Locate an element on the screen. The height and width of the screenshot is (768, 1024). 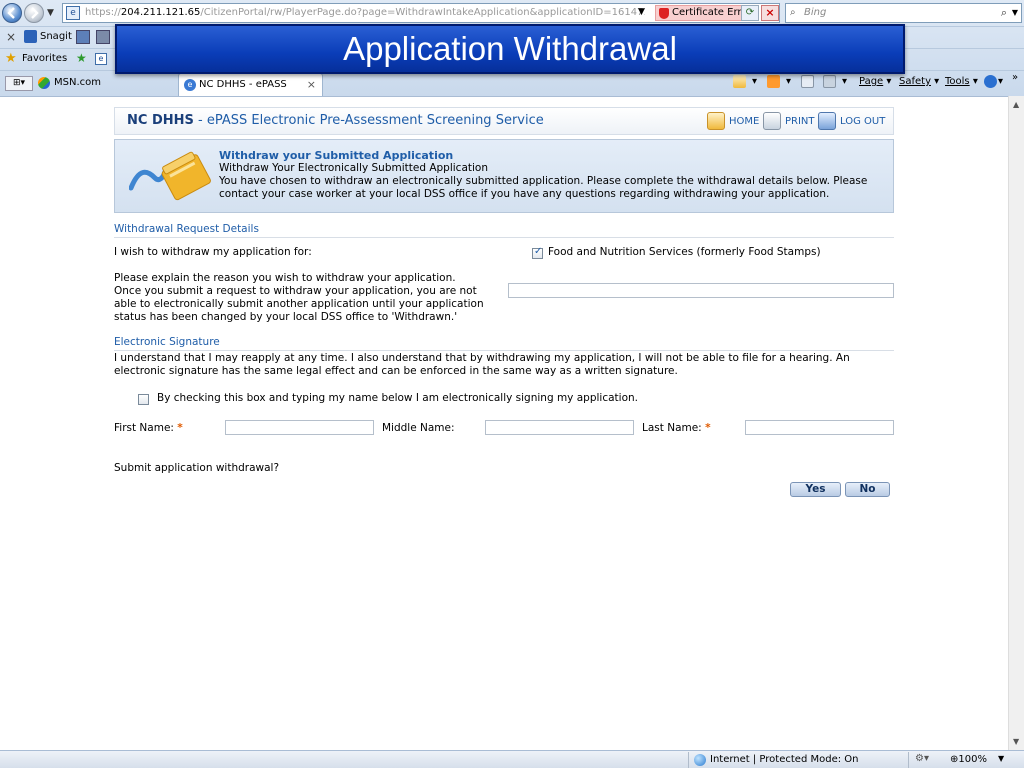
favorites-star-icon: ★ is located at coordinates (11, 58).